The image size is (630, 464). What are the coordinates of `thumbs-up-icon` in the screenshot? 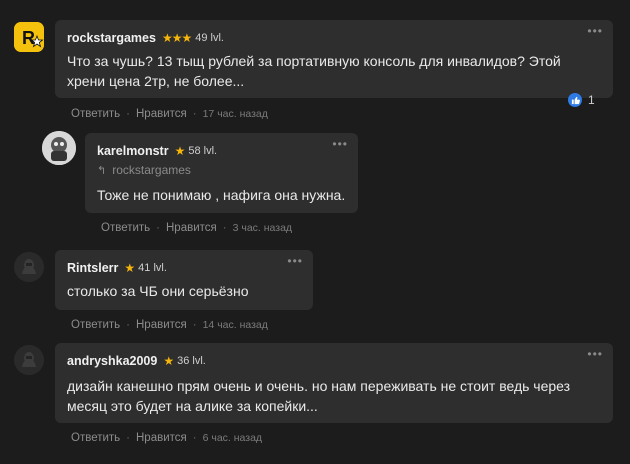 It's located at (575, 100).